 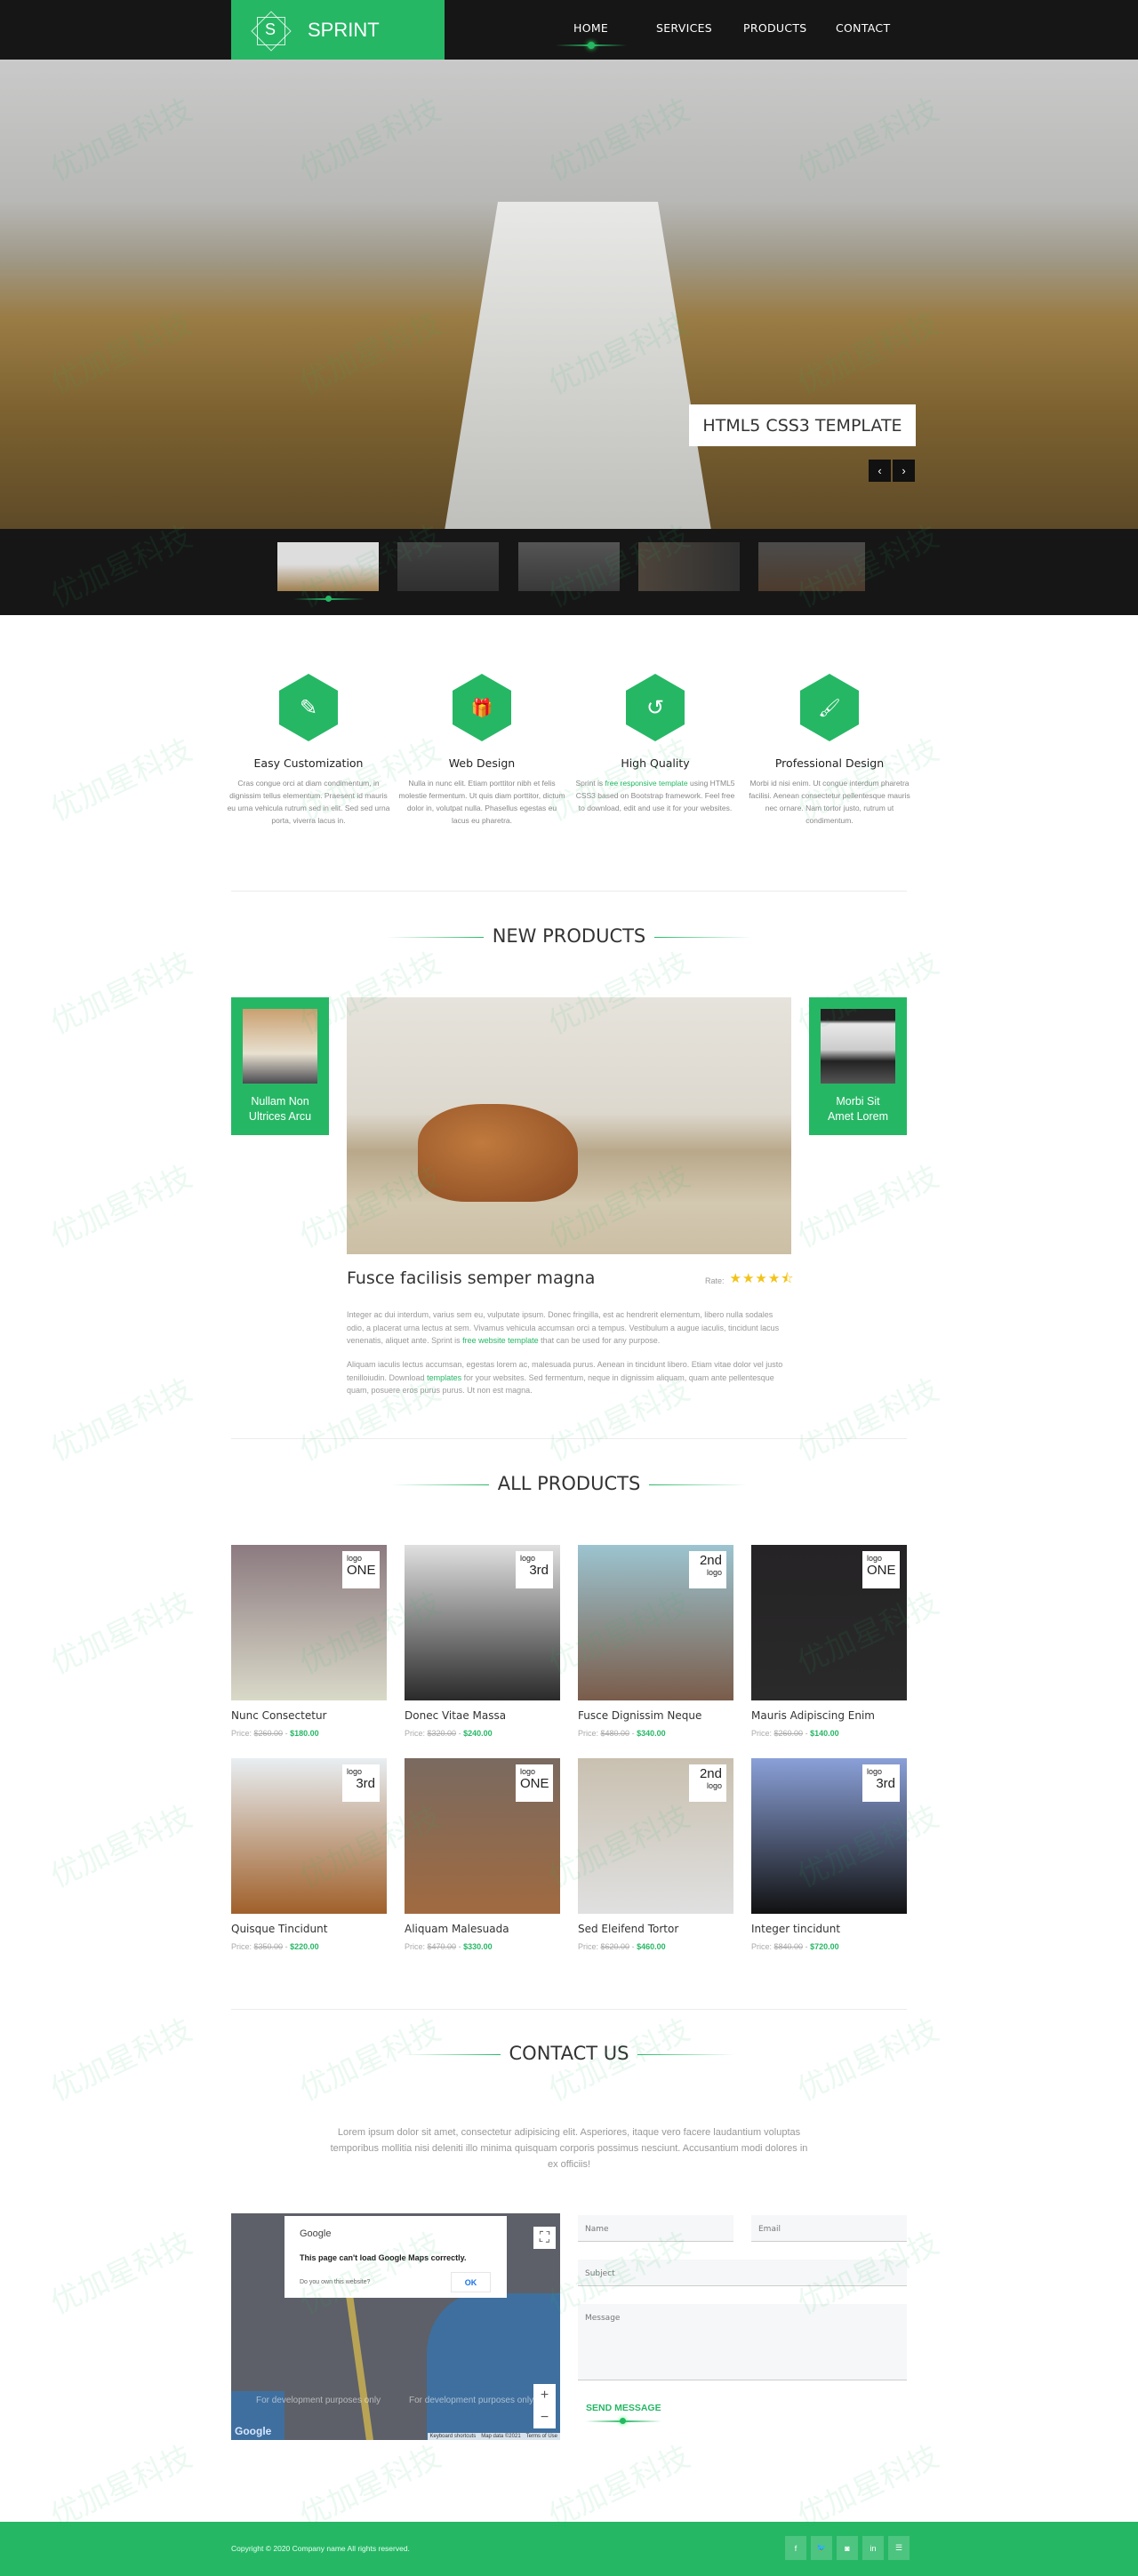 I want to click on zoom-in-button: +, so click(x=545, y=2395).